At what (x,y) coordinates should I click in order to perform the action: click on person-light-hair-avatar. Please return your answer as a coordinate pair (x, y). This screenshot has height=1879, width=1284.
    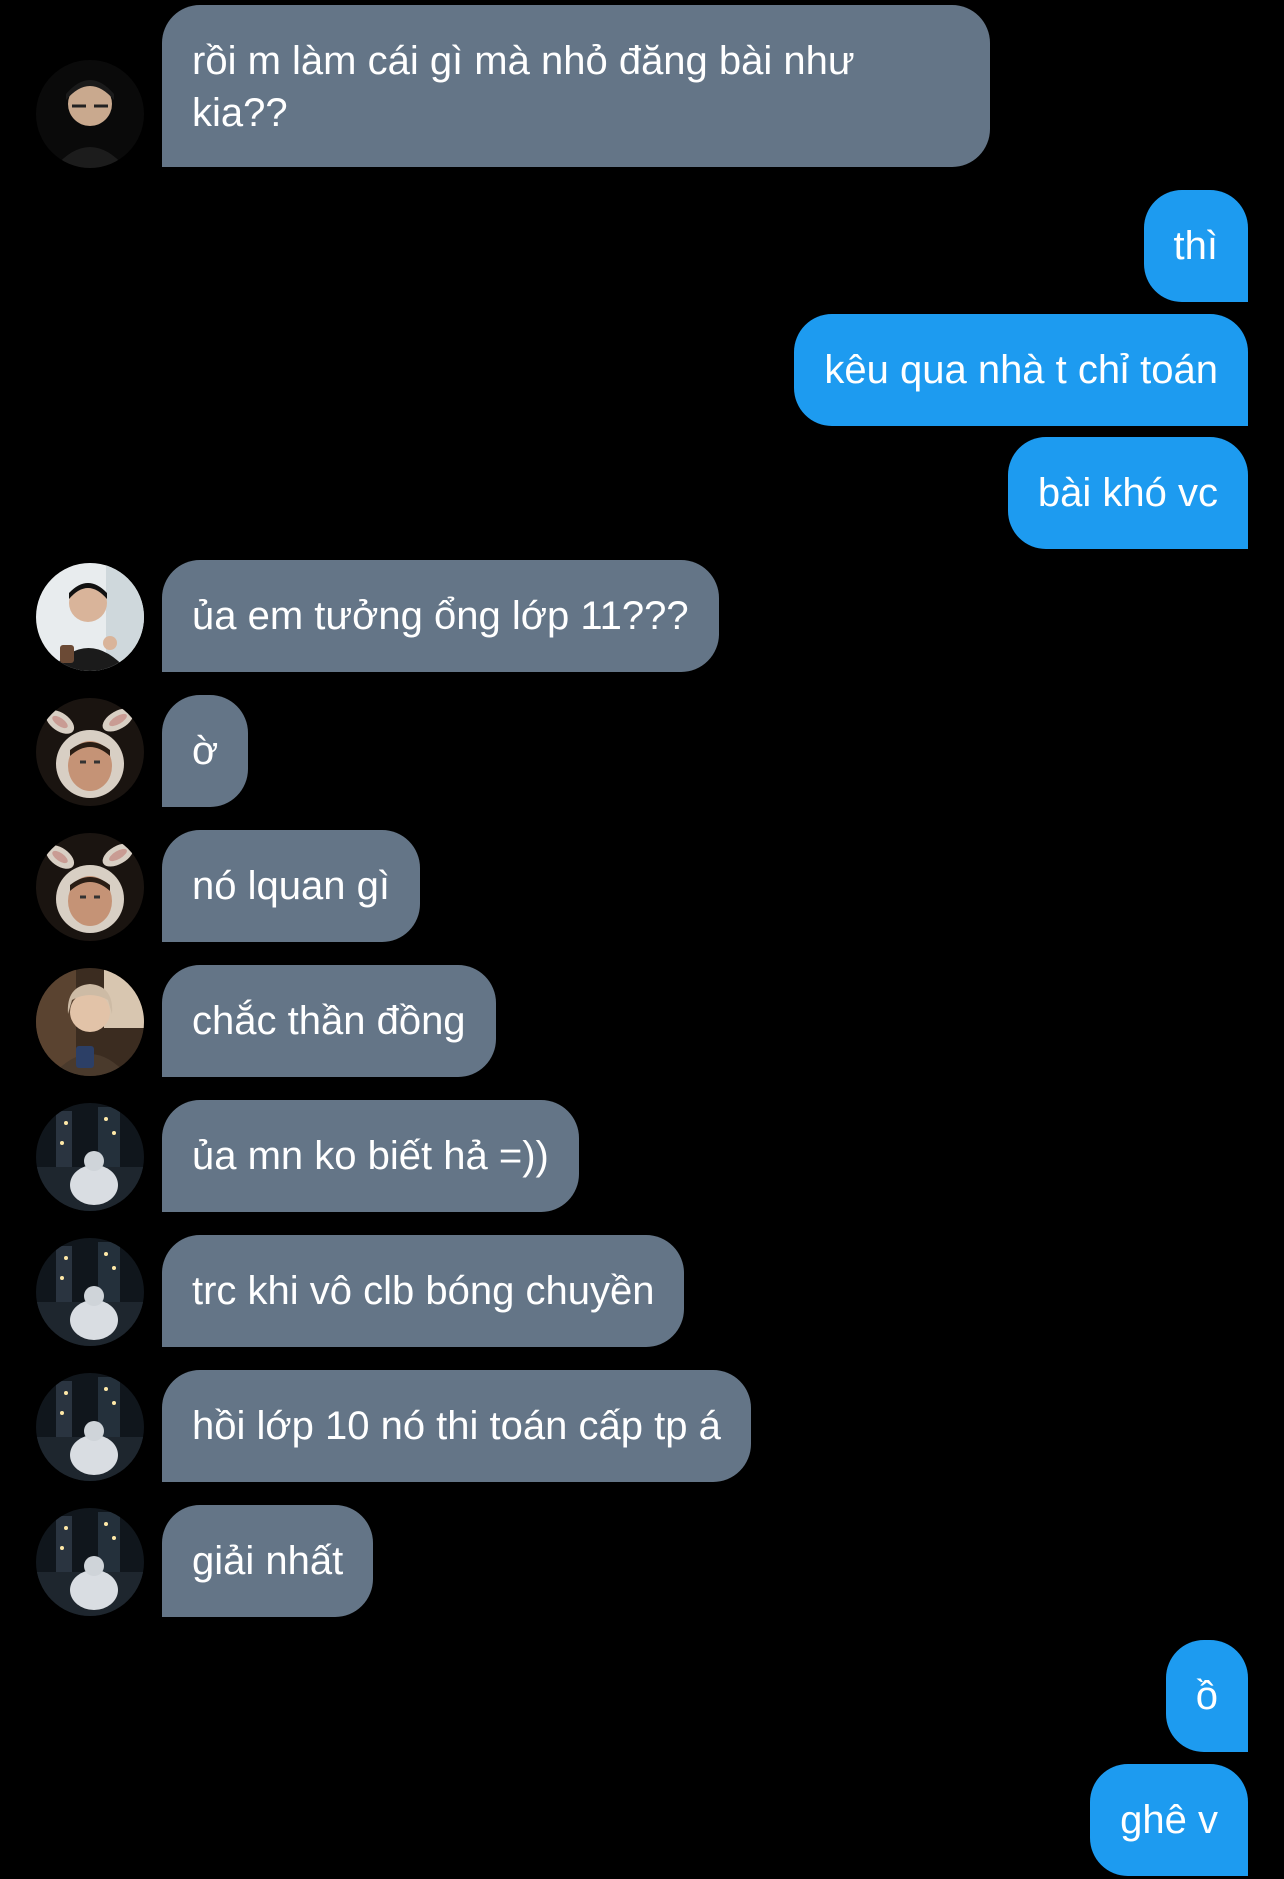
    Looking at the image, I should click on (90, 1022).